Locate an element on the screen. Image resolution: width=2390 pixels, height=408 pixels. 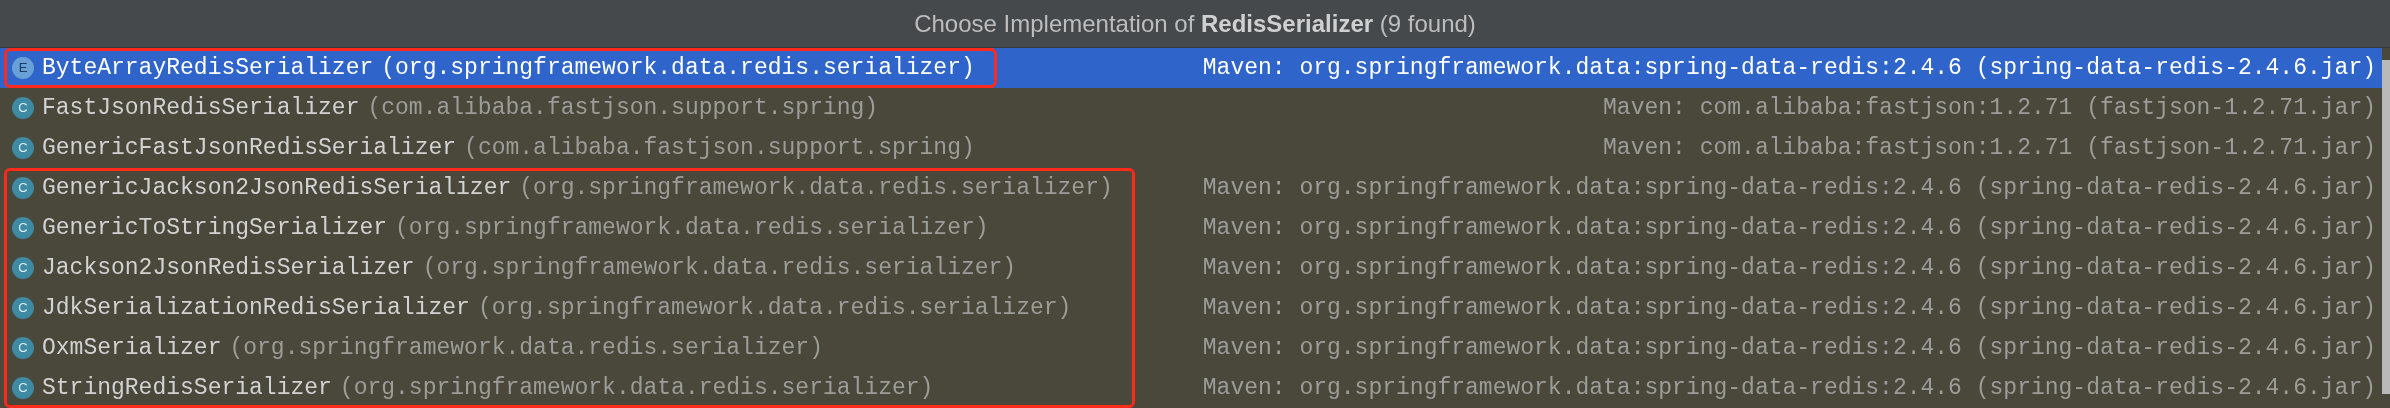
class-item: C GenericJackson2JsonRedisSerializer (org.springframework.data.redis.serializer) is located at coordinates (567, 188).